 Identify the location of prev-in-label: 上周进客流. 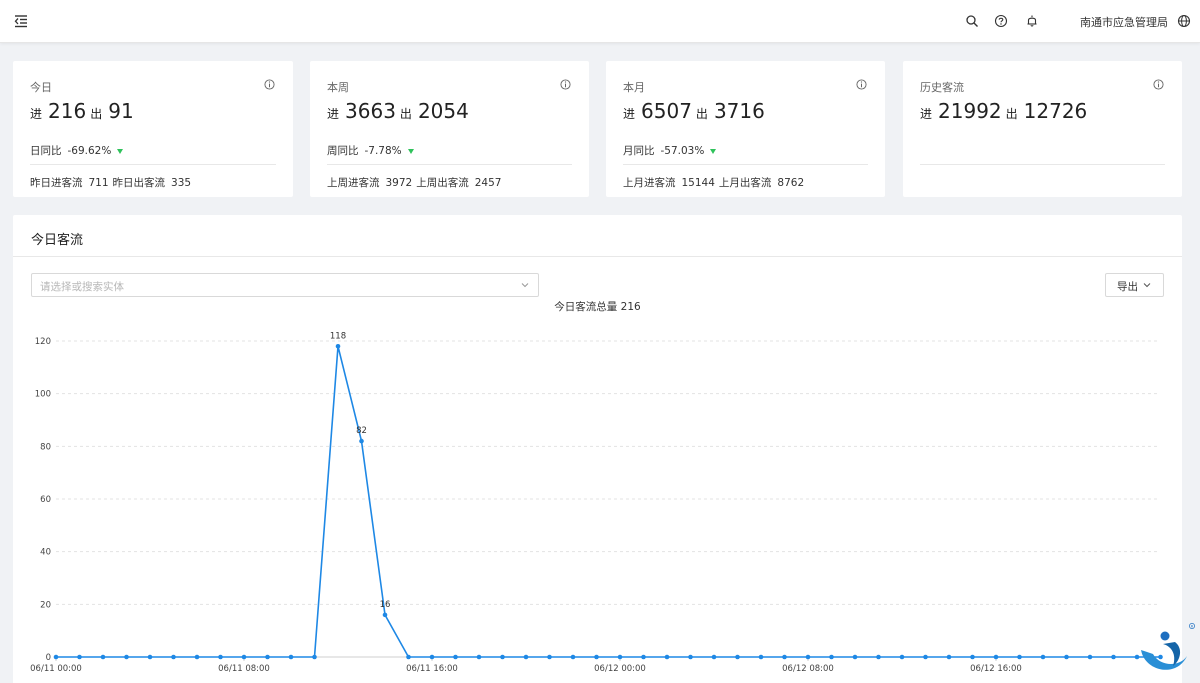
(353, 183).